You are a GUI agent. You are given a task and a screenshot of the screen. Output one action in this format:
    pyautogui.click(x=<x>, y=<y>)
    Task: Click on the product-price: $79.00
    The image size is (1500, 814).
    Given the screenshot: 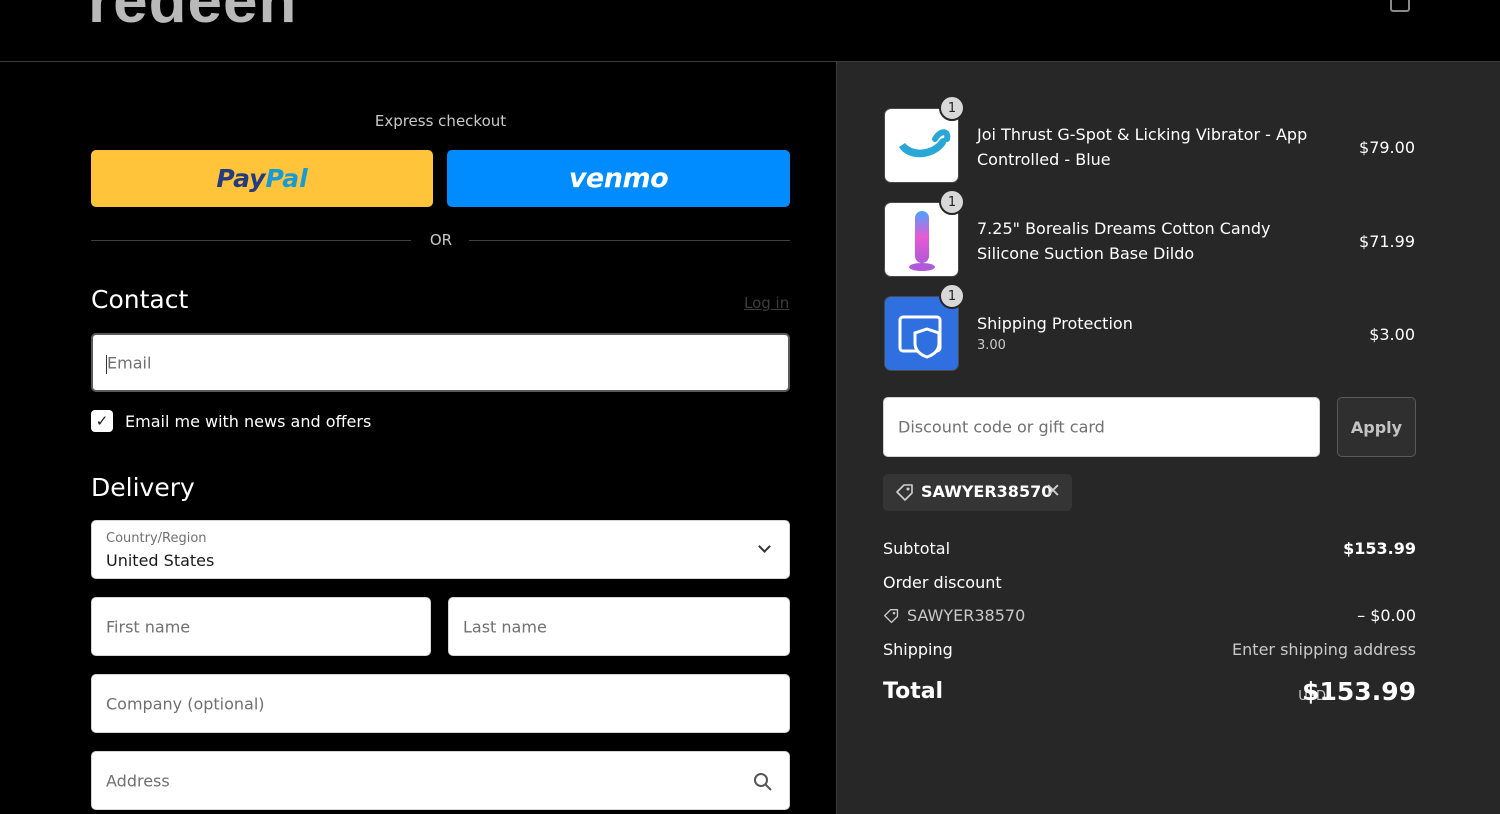 What is the action you would take?
    pyautogui.click(x=1387, y=147)
    